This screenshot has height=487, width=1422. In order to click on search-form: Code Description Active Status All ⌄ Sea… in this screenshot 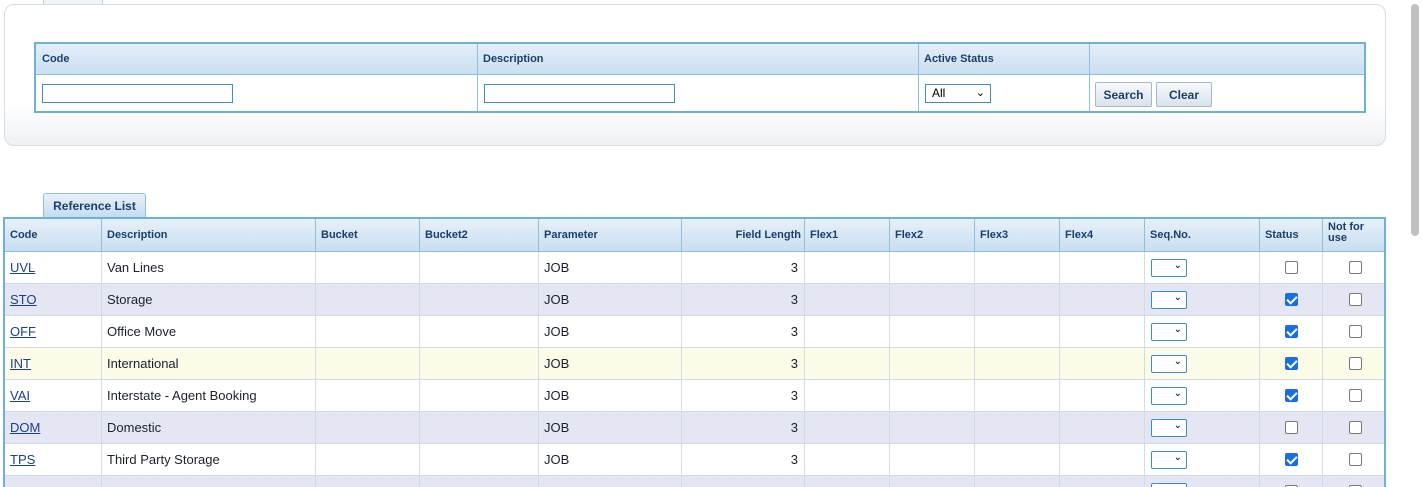, I will do `click(700, 77)`.